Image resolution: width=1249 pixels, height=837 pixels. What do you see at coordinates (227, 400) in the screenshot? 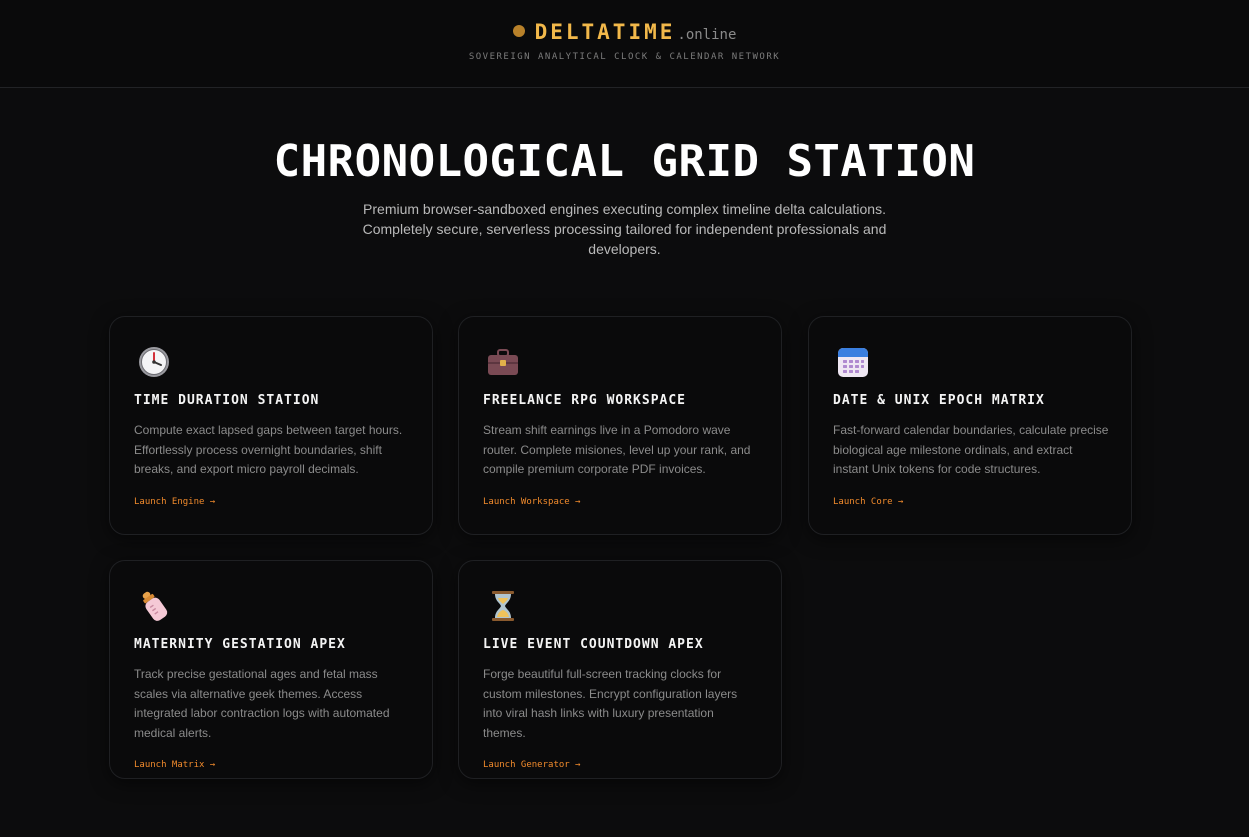
I see `card-title: TIME DURATION STATION` at bounding box center [227, 400].